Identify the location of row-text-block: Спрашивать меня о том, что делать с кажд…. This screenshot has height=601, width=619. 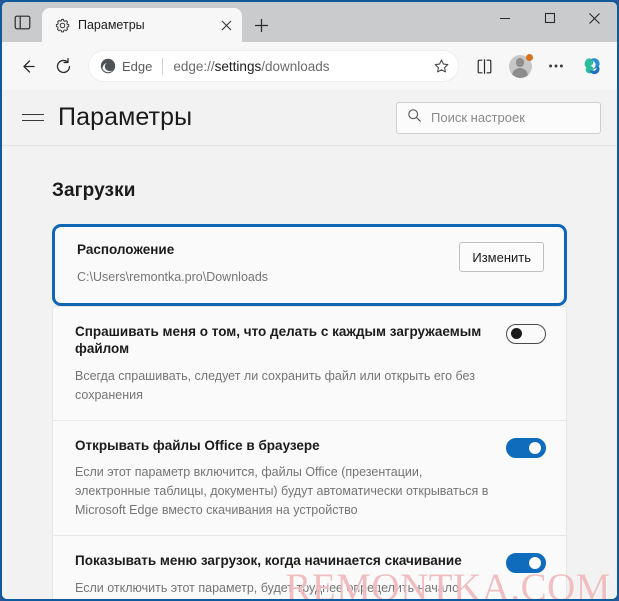
(283, 364).